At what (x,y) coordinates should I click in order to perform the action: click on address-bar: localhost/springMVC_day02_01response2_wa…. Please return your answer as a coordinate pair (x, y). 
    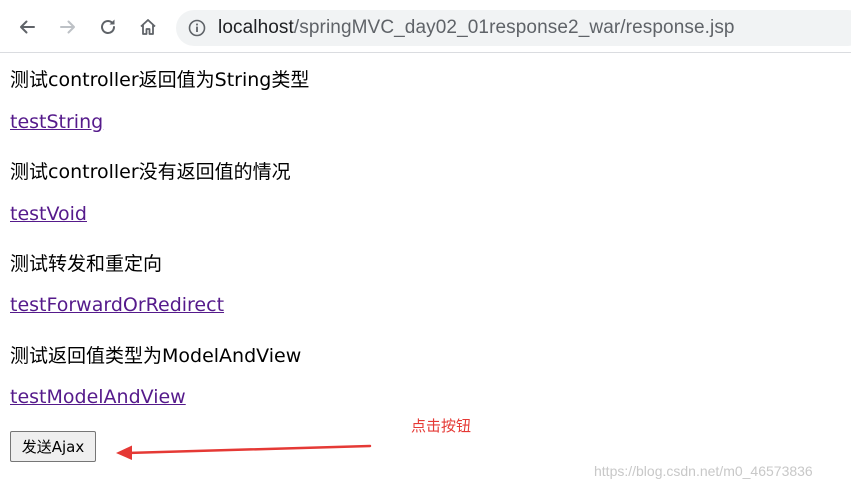
    Looking at the image, I should click on (513, 28).